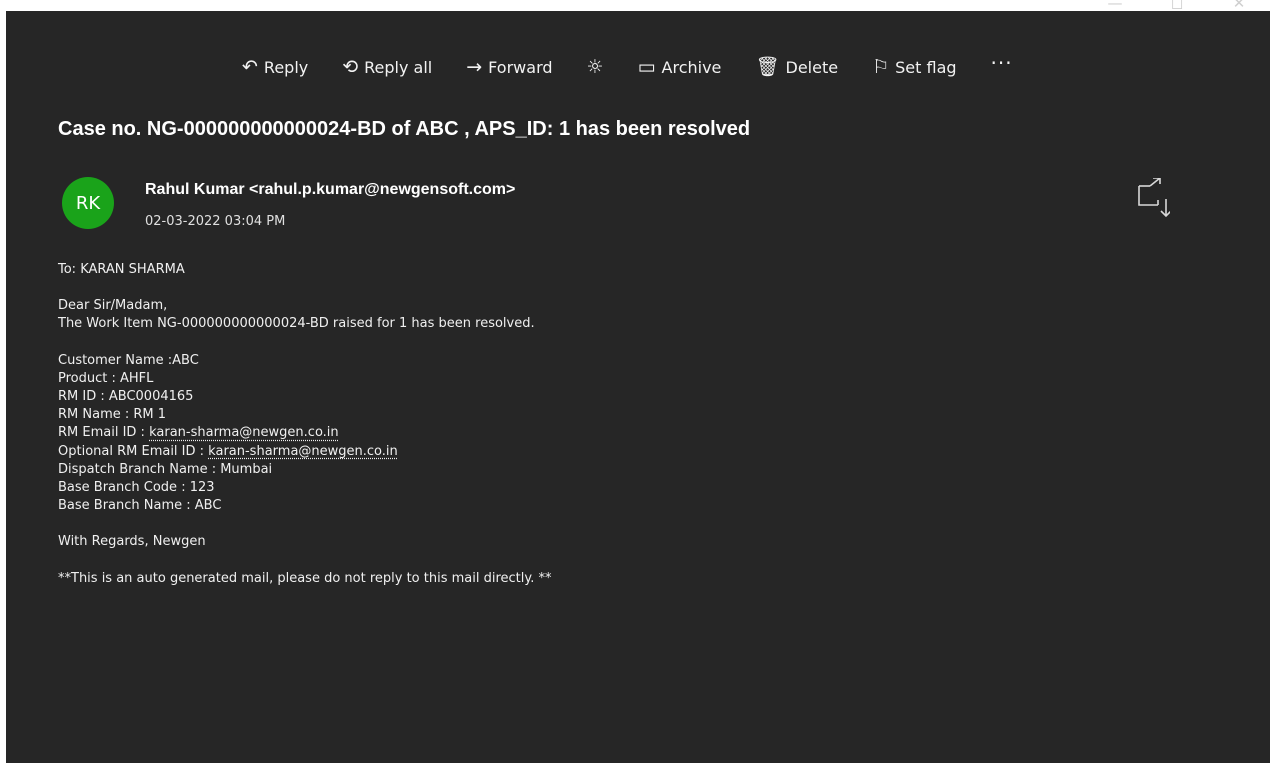  What do you see at coordinates (303, 451) in the screenshot?
I see `optional-rm-email-link: karan-sharma@newgen.co.in` at bounding box center [303, 451].